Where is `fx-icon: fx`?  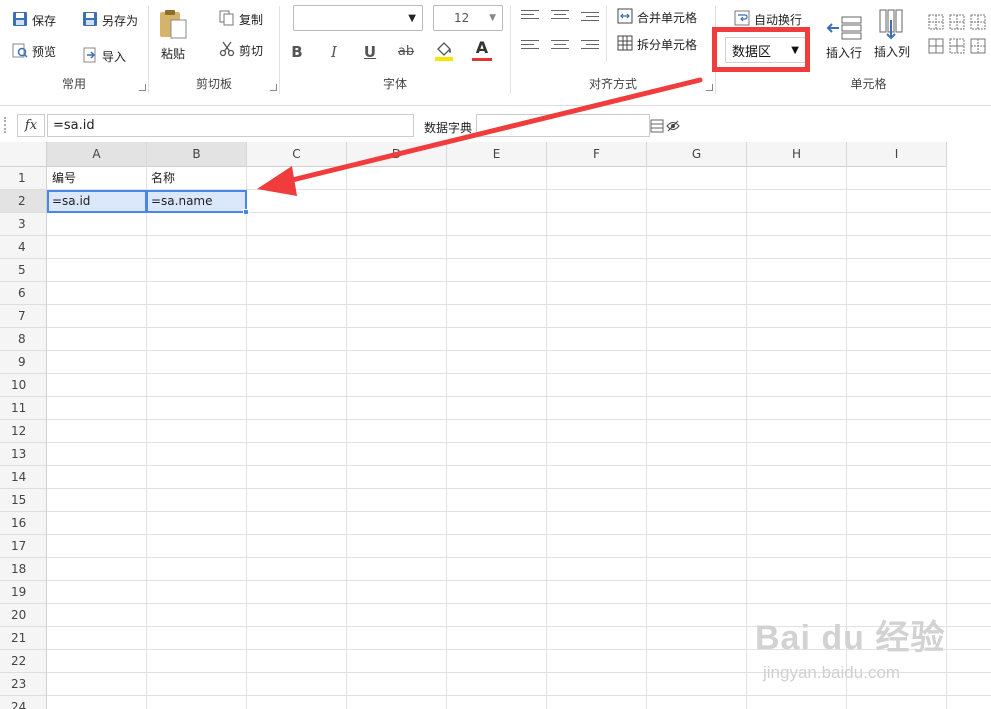 fx-icon: fx is located at coordinates (31, 125).